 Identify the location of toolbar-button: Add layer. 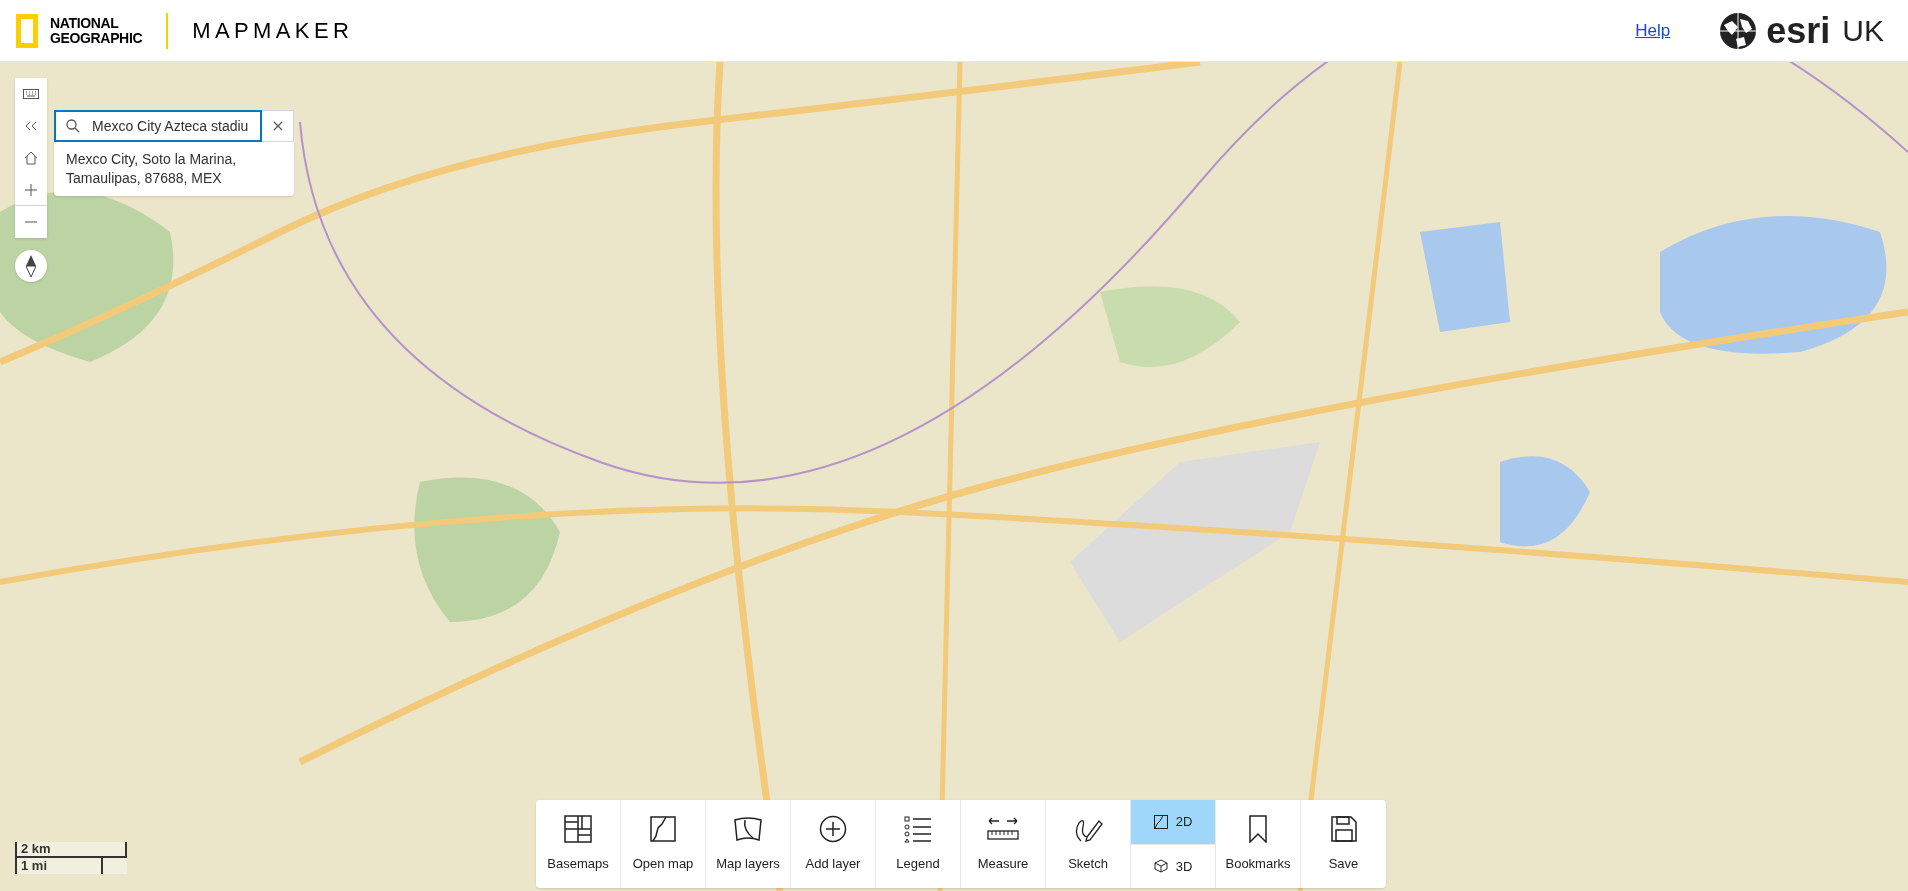
(833, 844).